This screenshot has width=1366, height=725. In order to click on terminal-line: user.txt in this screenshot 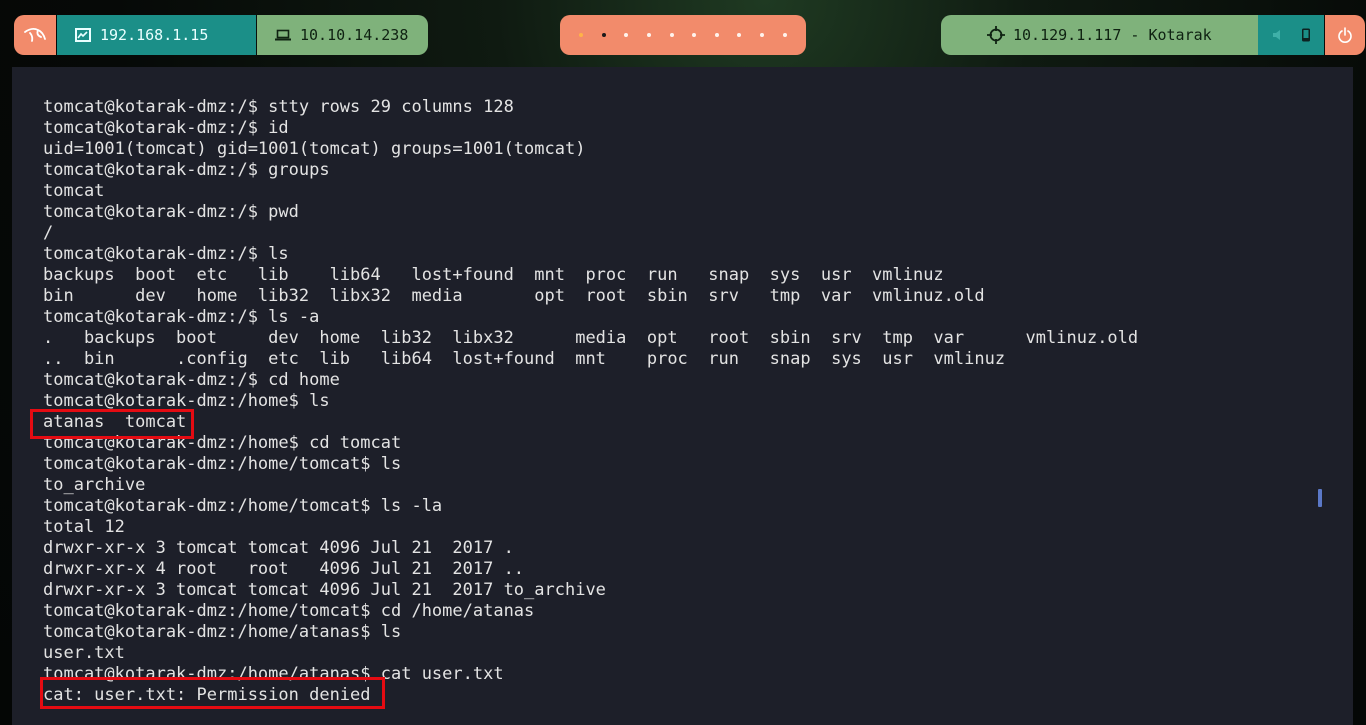, I will do `click(84, 653)`.